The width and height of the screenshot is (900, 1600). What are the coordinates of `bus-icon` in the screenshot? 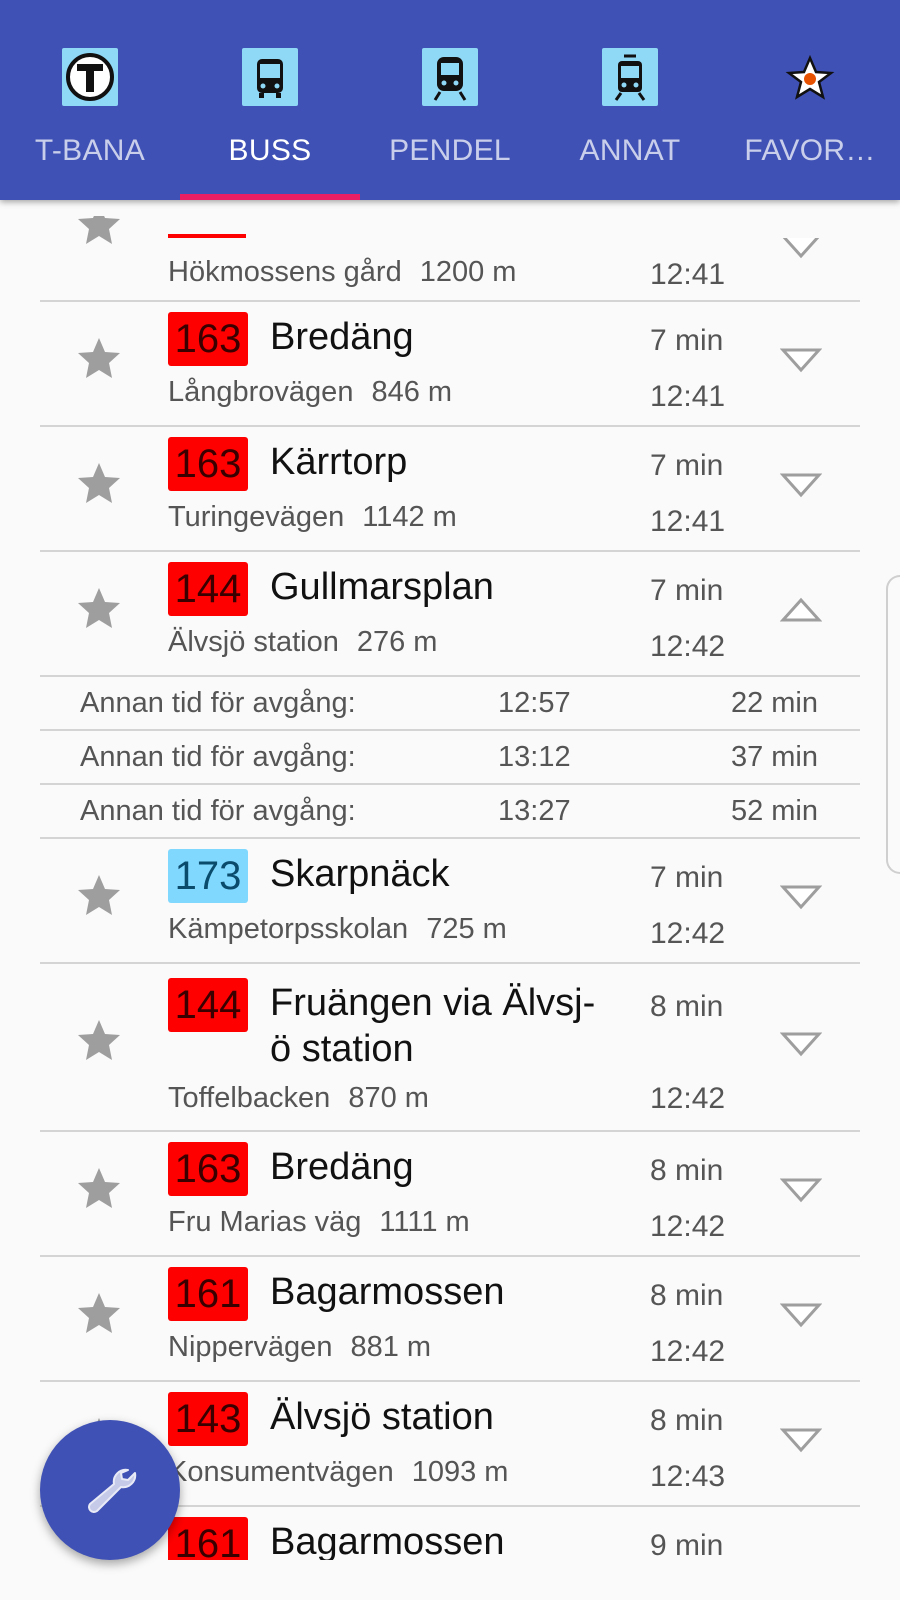 It's located at (270, 77).